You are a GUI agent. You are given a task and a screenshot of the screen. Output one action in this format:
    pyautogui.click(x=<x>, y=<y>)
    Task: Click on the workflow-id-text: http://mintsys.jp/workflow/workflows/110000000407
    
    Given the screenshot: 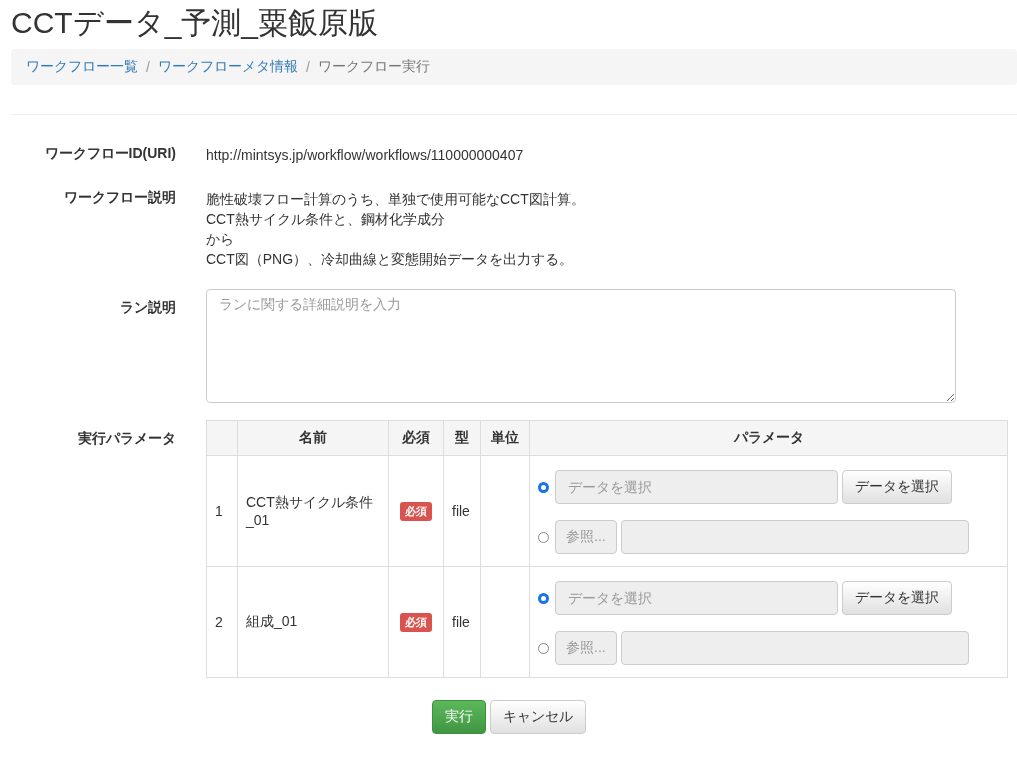 What is the action you would take?
    pyautogui.click(x=365, y=155)
    